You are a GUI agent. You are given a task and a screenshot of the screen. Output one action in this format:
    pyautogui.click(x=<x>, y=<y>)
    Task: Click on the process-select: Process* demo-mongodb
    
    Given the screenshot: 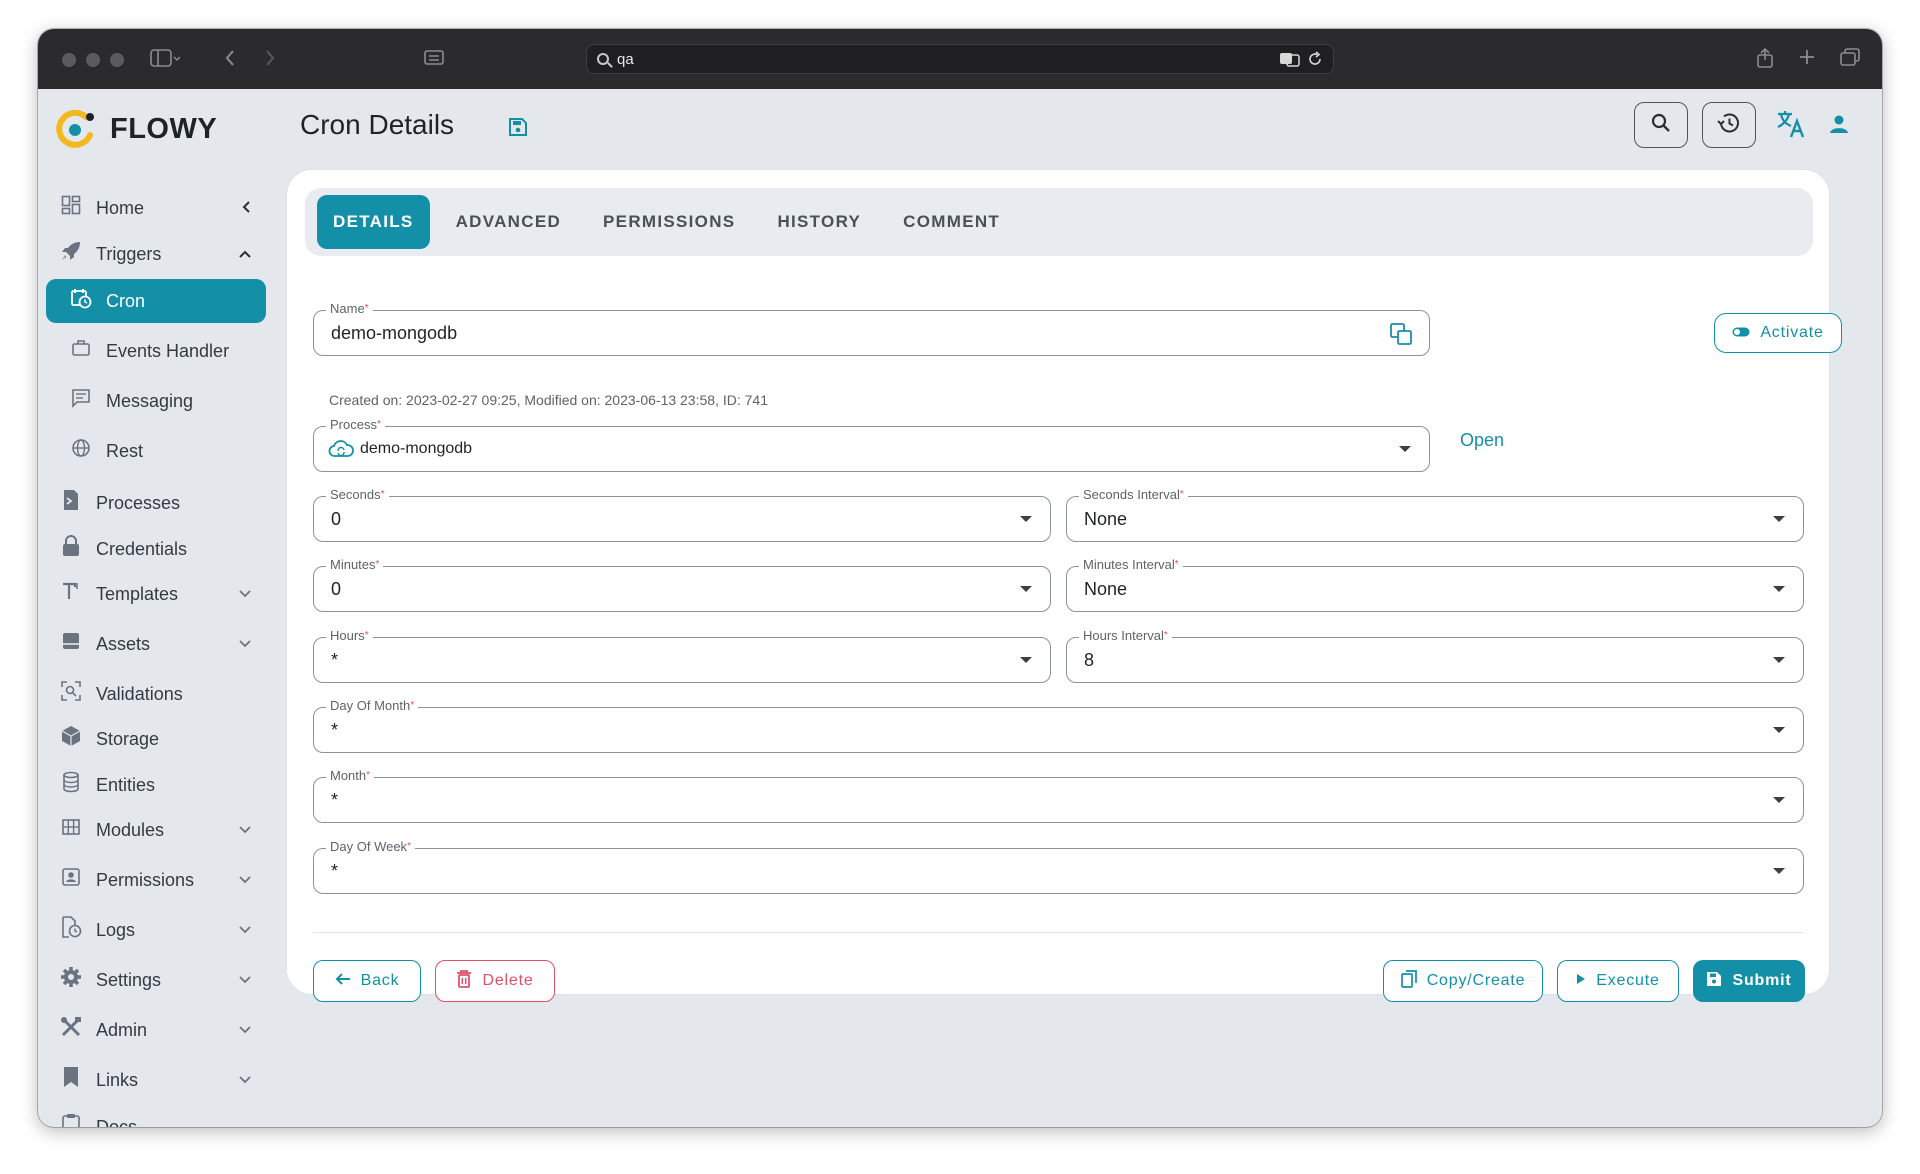 What is the action you would take?
    pyautogui.click(x=871, y=444)
    